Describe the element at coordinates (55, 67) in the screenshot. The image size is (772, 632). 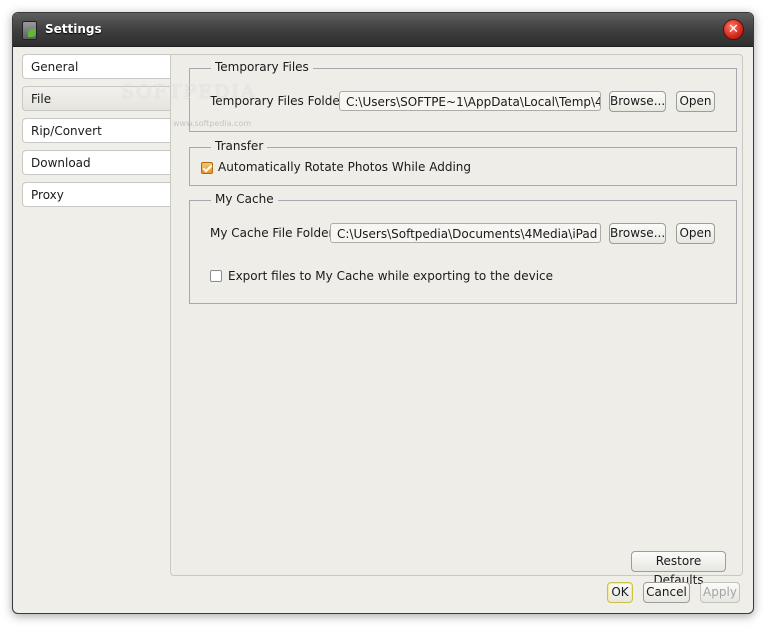
I see `sidebar-item-label: General` at that location.